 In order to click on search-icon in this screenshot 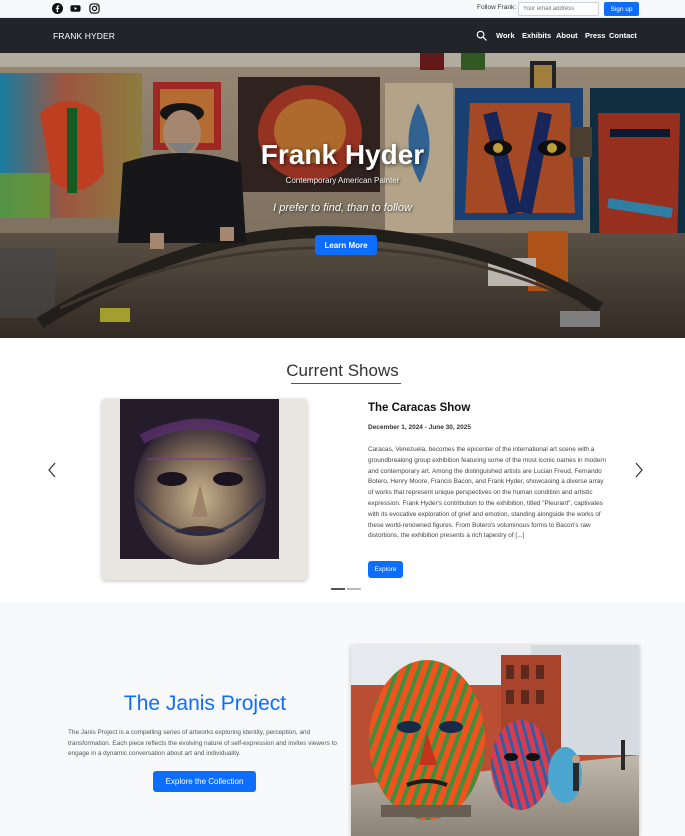, I will do `click(481, 35)`.